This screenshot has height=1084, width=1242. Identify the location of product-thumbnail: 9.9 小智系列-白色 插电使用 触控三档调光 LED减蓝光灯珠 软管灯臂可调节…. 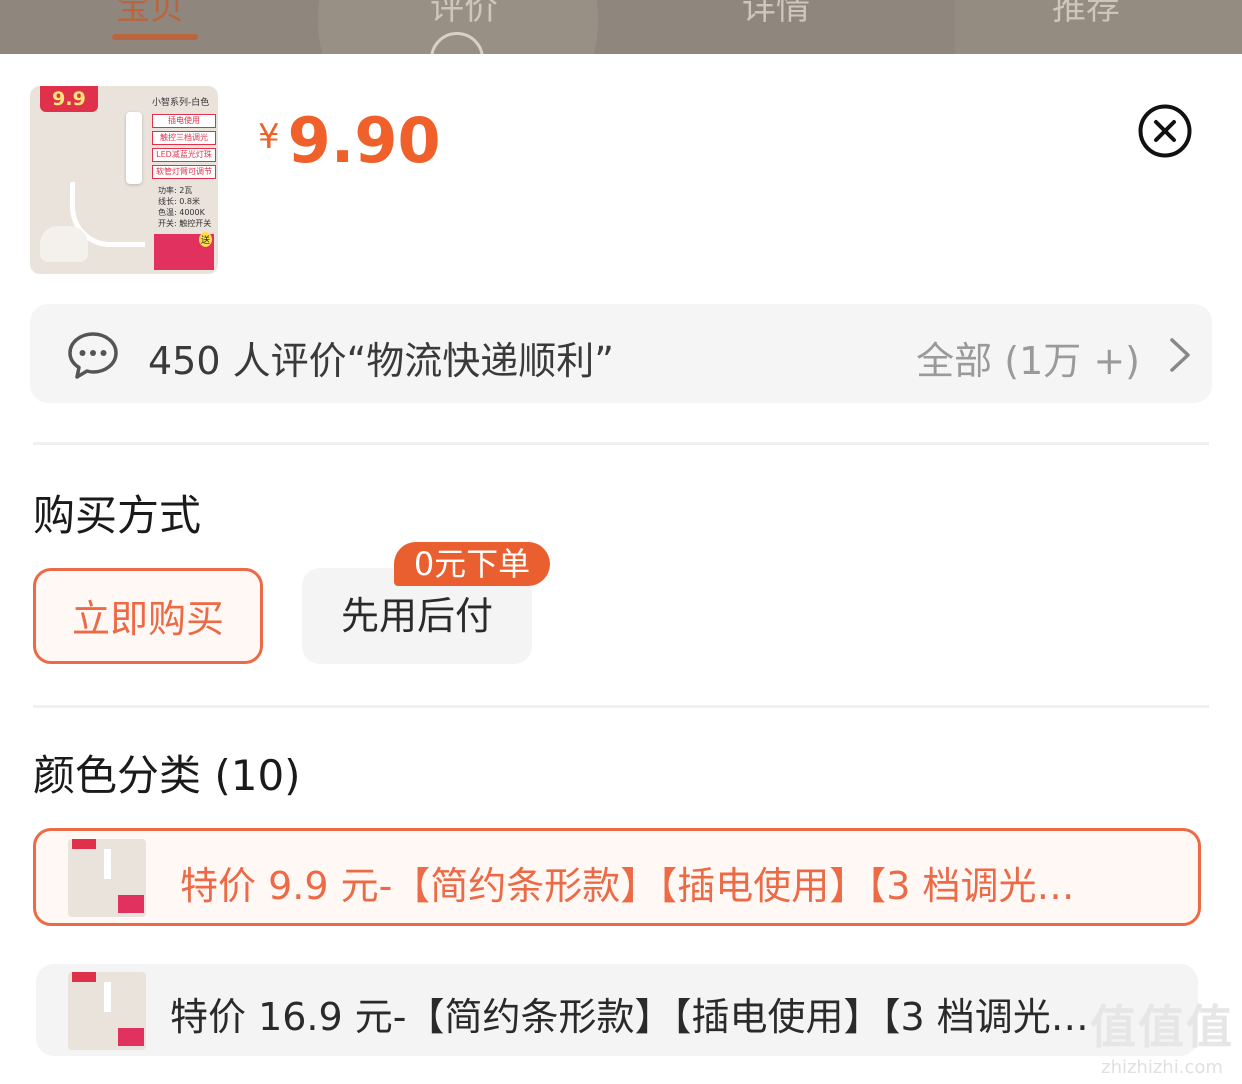
(124, 180).